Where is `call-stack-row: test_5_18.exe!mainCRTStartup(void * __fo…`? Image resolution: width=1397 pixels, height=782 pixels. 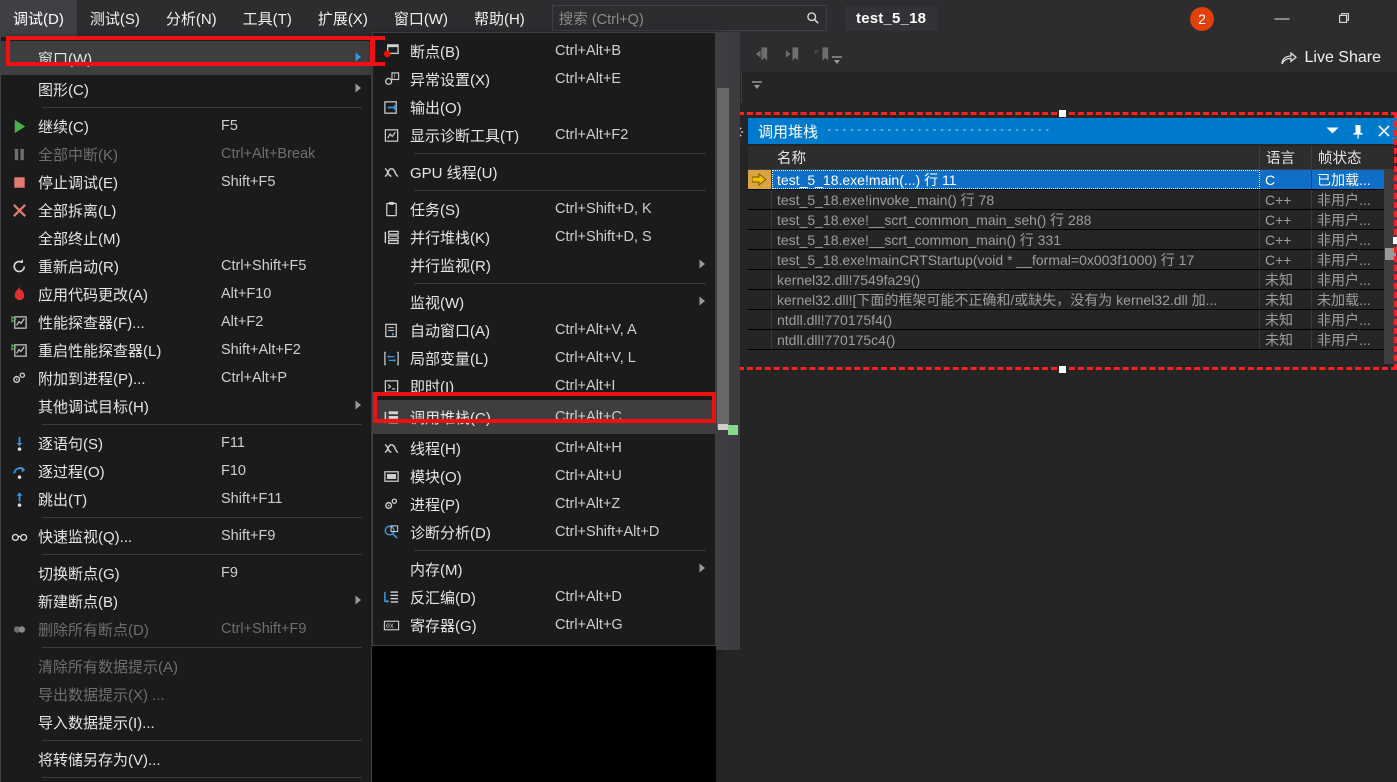 call-stack-row: test_5_18.exe!mainCRTStartup(void * __fo… is located at coordinates (1072, 260).